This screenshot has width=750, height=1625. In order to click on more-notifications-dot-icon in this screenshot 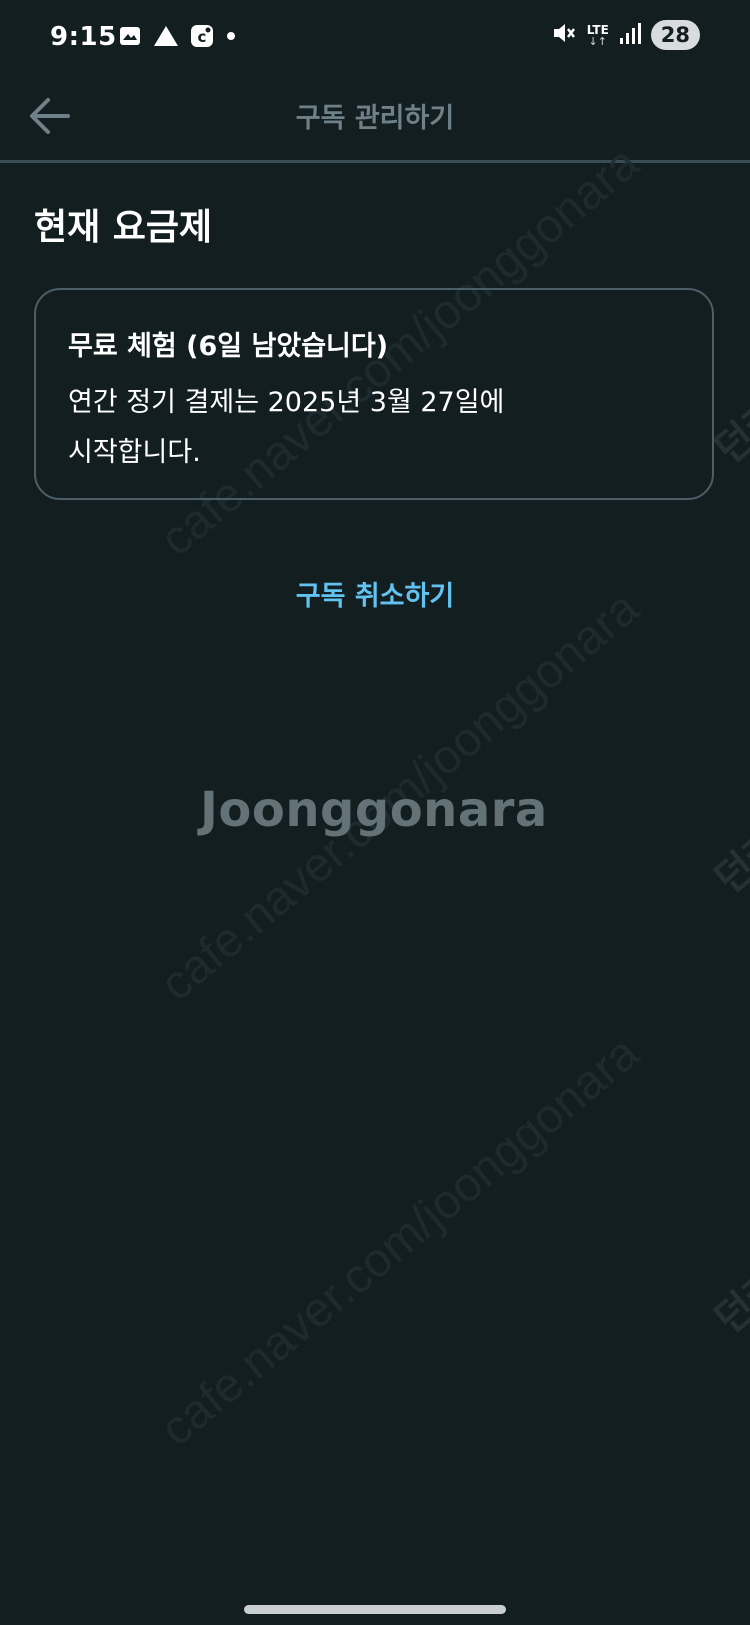, I will do `click(231, 38)`.